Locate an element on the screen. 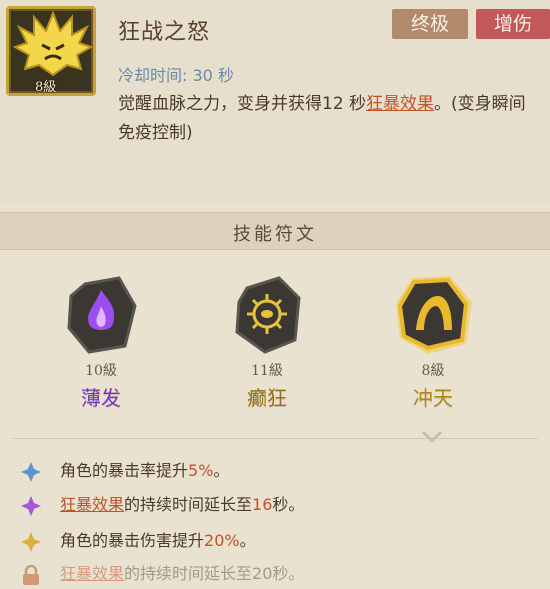 Image resolution: width=550 pixels, height=589 pixels. rune-level: 11級 is located at coordinates (267, 371).